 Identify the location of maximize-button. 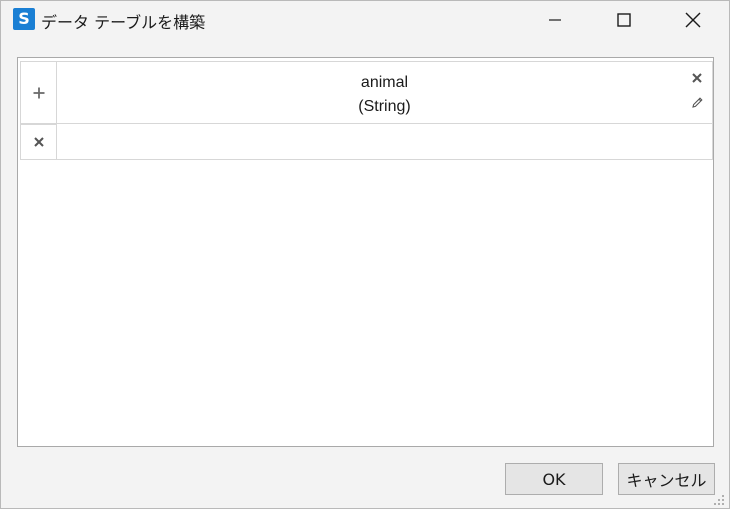
(624, 19).